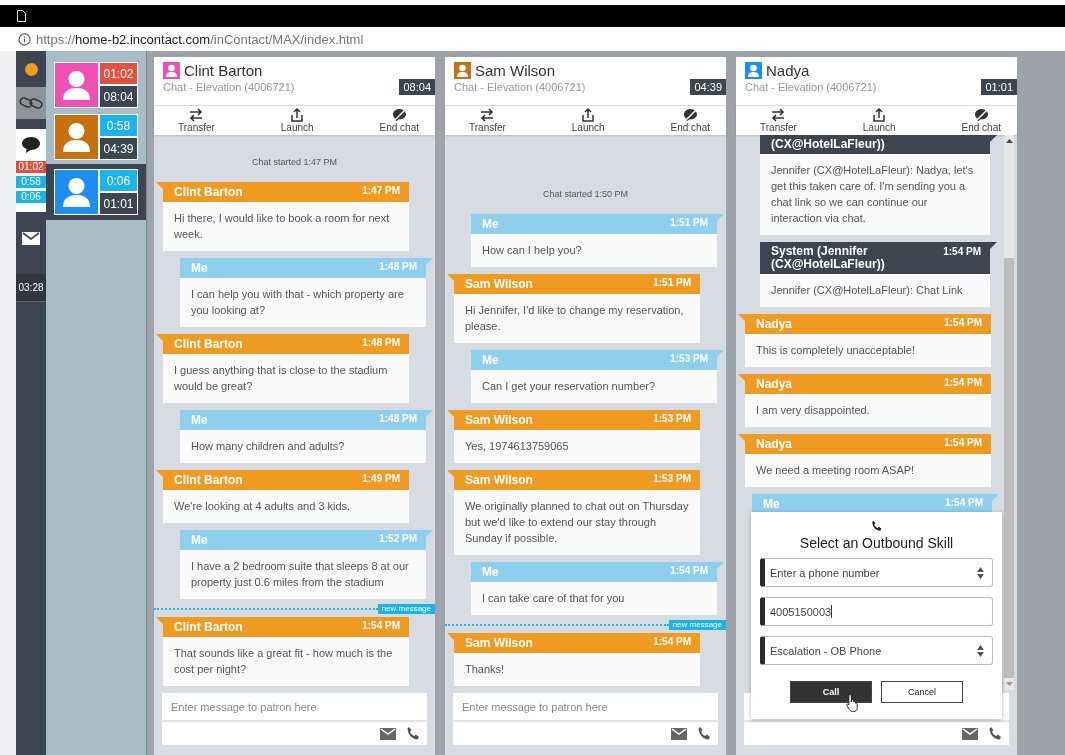 This screenshot has width=1065, height=755. I want to click on message-text: Jennifer (CX@HotelLaFleur): Chat Link, so click(867, 290).